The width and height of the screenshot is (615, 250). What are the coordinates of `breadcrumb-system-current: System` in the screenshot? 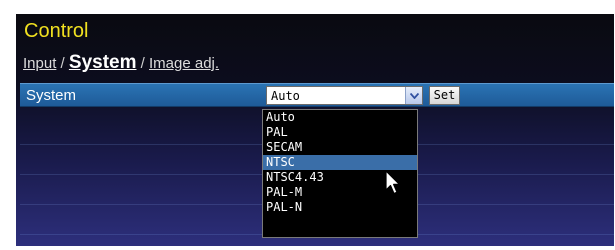 It's located at (102, 62).